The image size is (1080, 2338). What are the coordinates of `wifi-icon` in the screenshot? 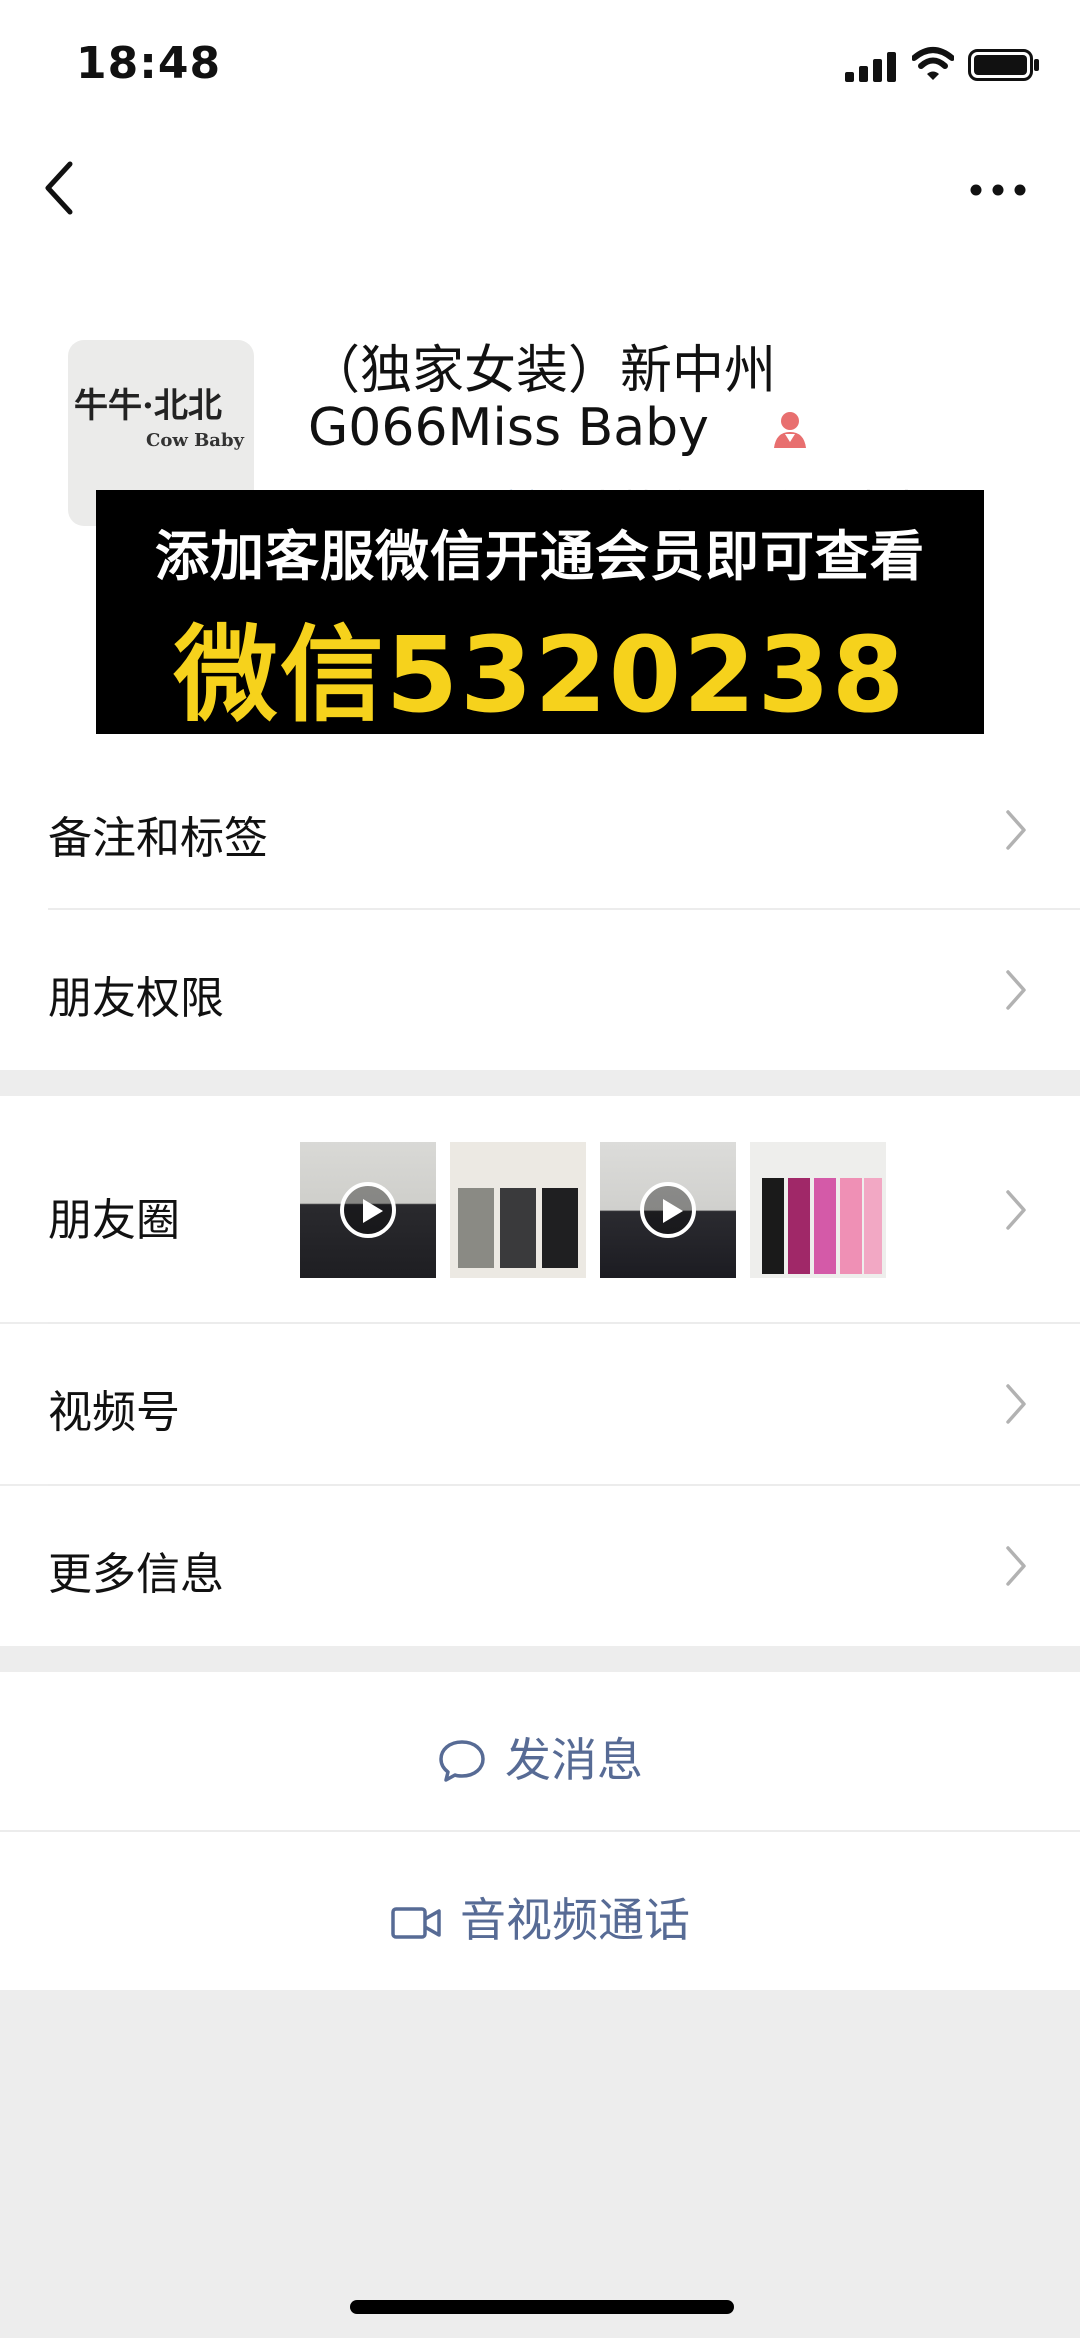 It's located at (933, 63).